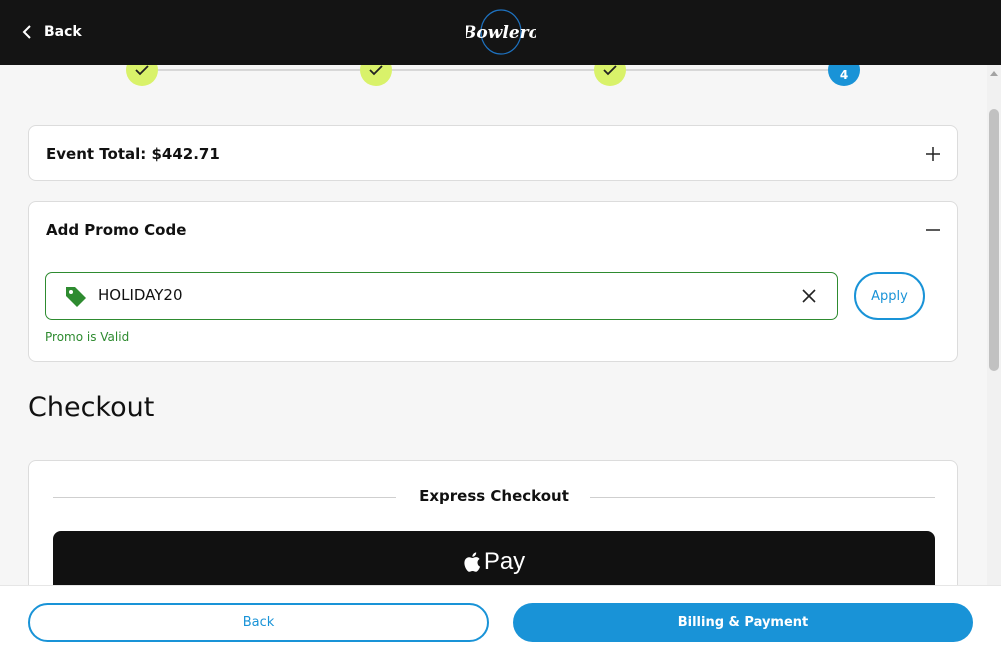  Describe the element at coordinates (63, 32) in the screenshot. I see `header-back-label: Back` at that location.